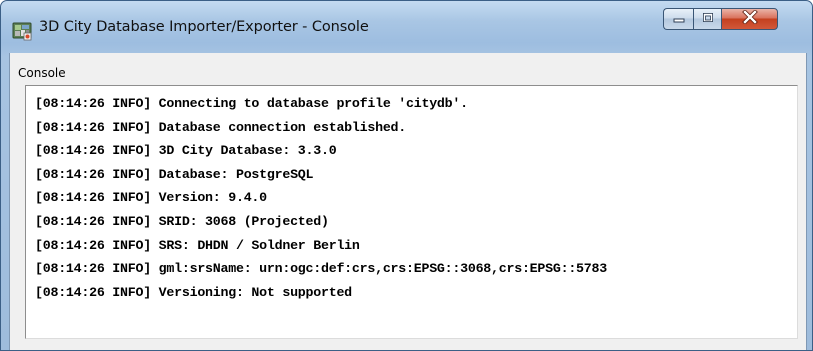 The width and height of the screenshot is (813, 351). I want to click on maximize-button, so click(707, 19).